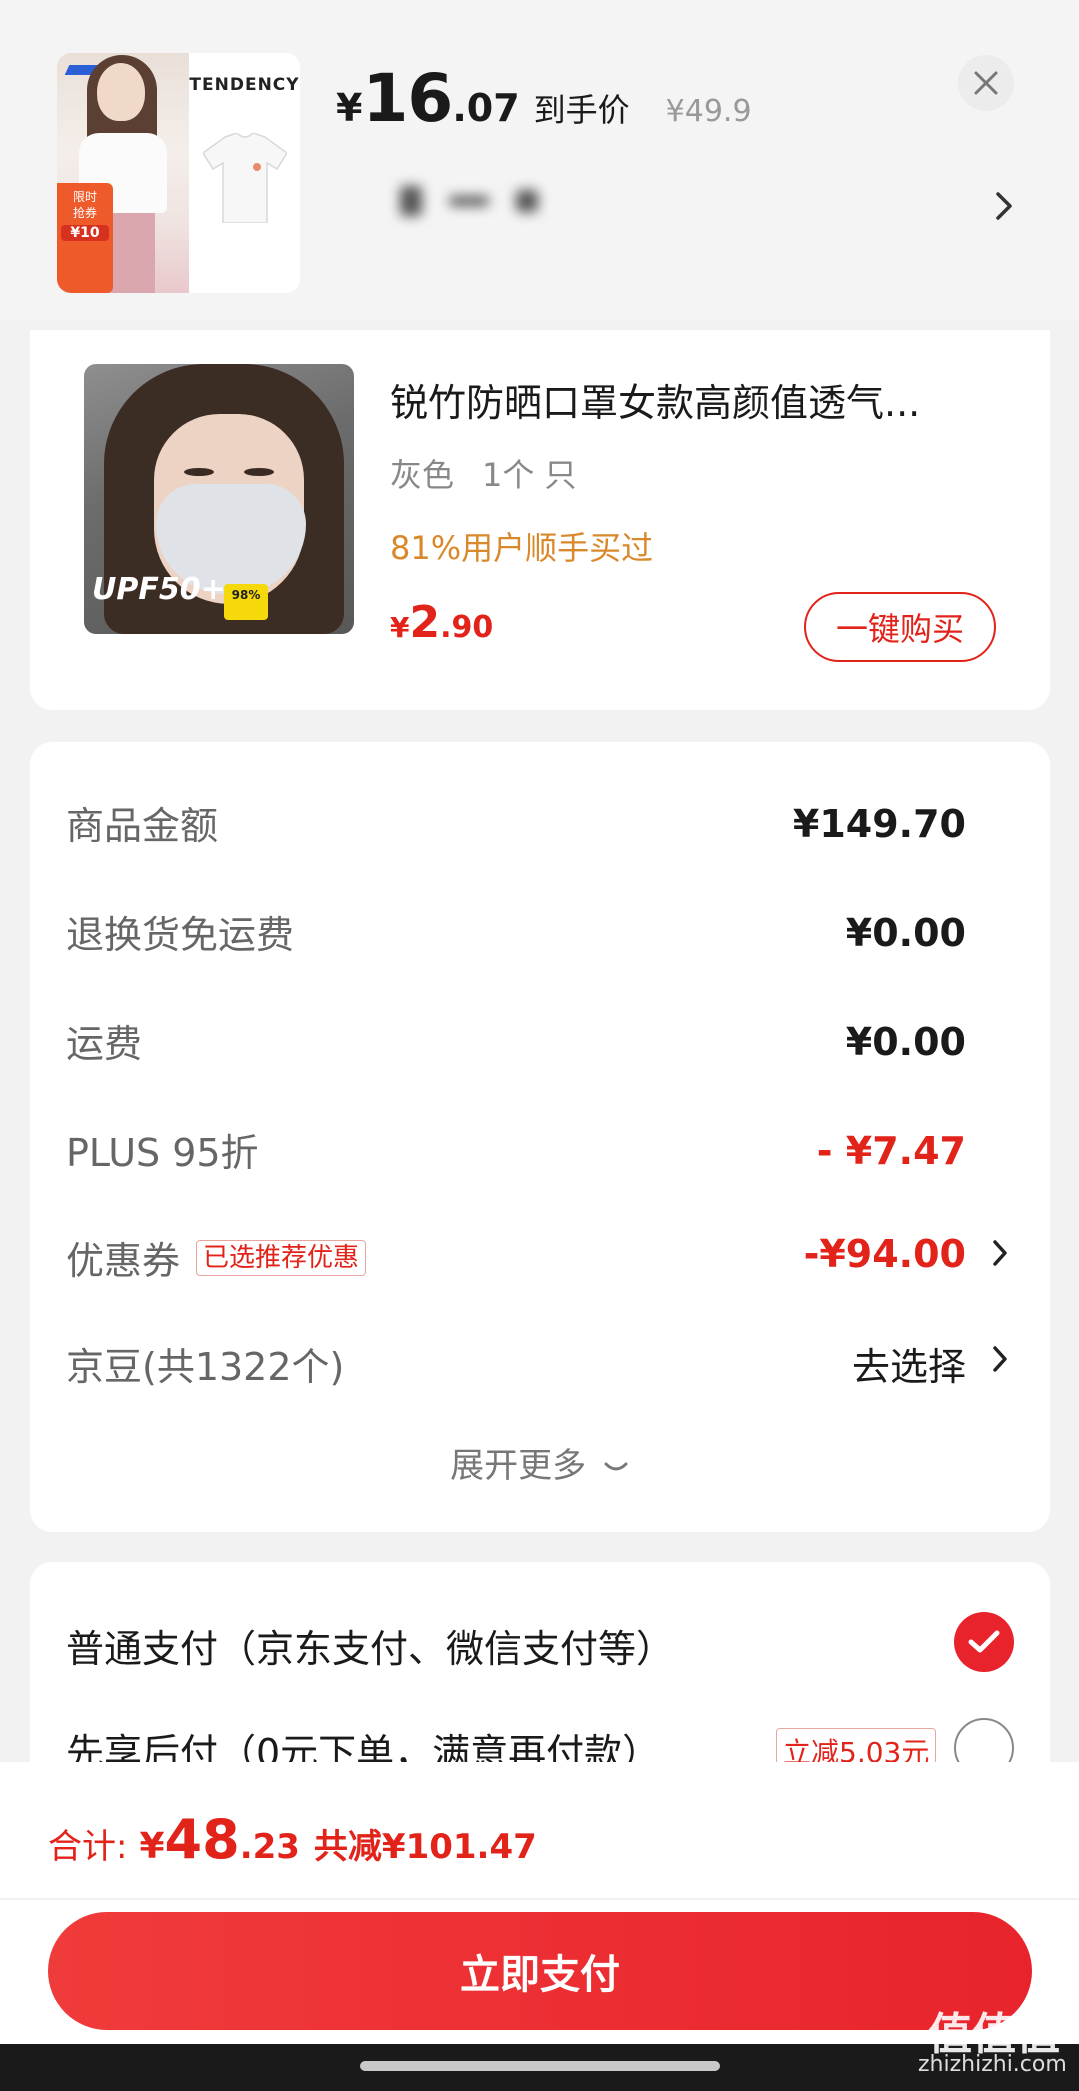  I want to click on coupon-chevron-icon, so click(1000, 1253).